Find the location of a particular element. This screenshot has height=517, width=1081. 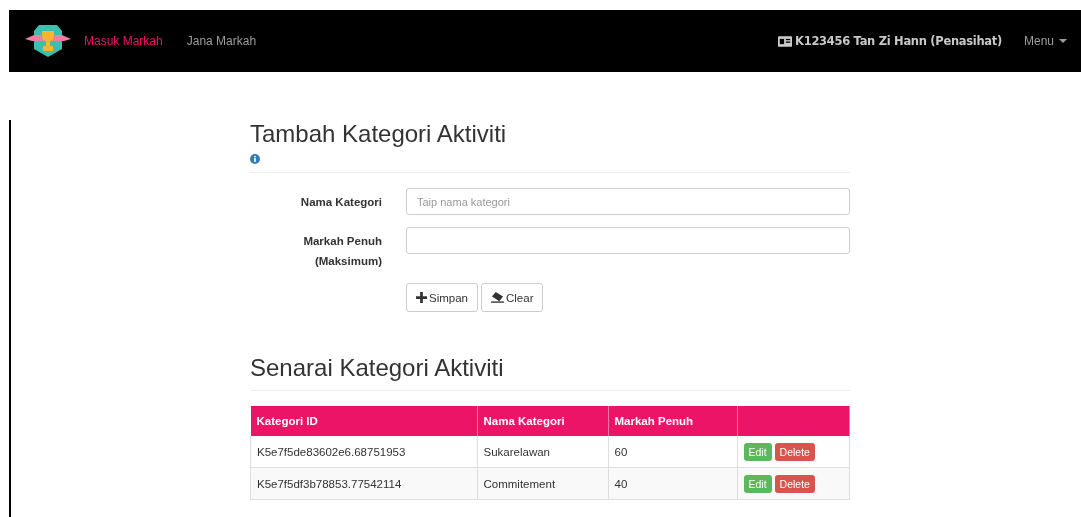

input-field is located at coordinates (628, 240).